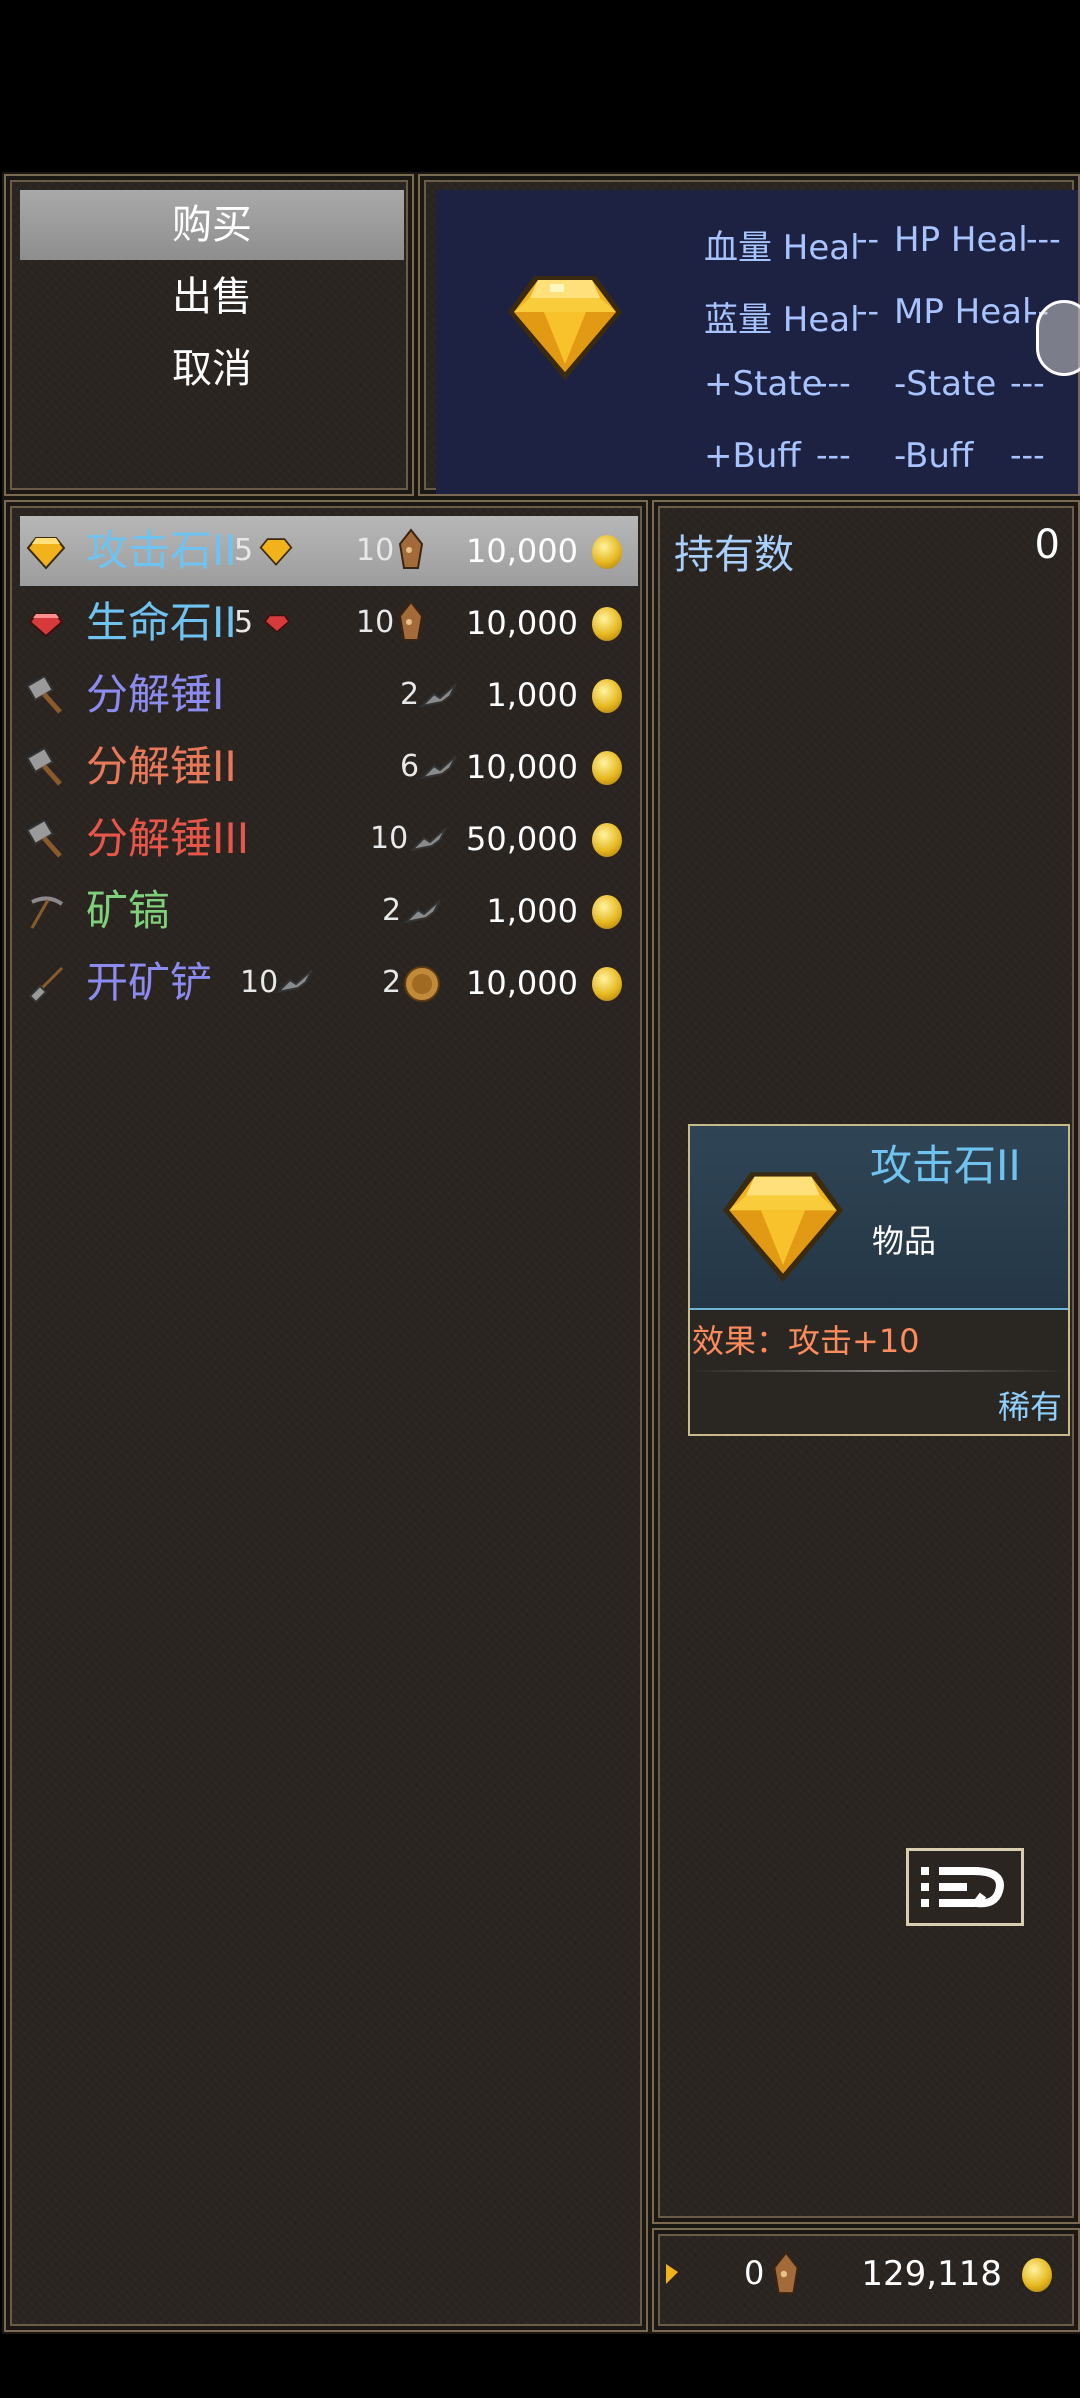 Image resolution: width=1080 pixels, height=2398 pixels. I want to click on item-detail-card: 攻击石II 物品 效果：攻击+10 稀有, so click(879, 1280).